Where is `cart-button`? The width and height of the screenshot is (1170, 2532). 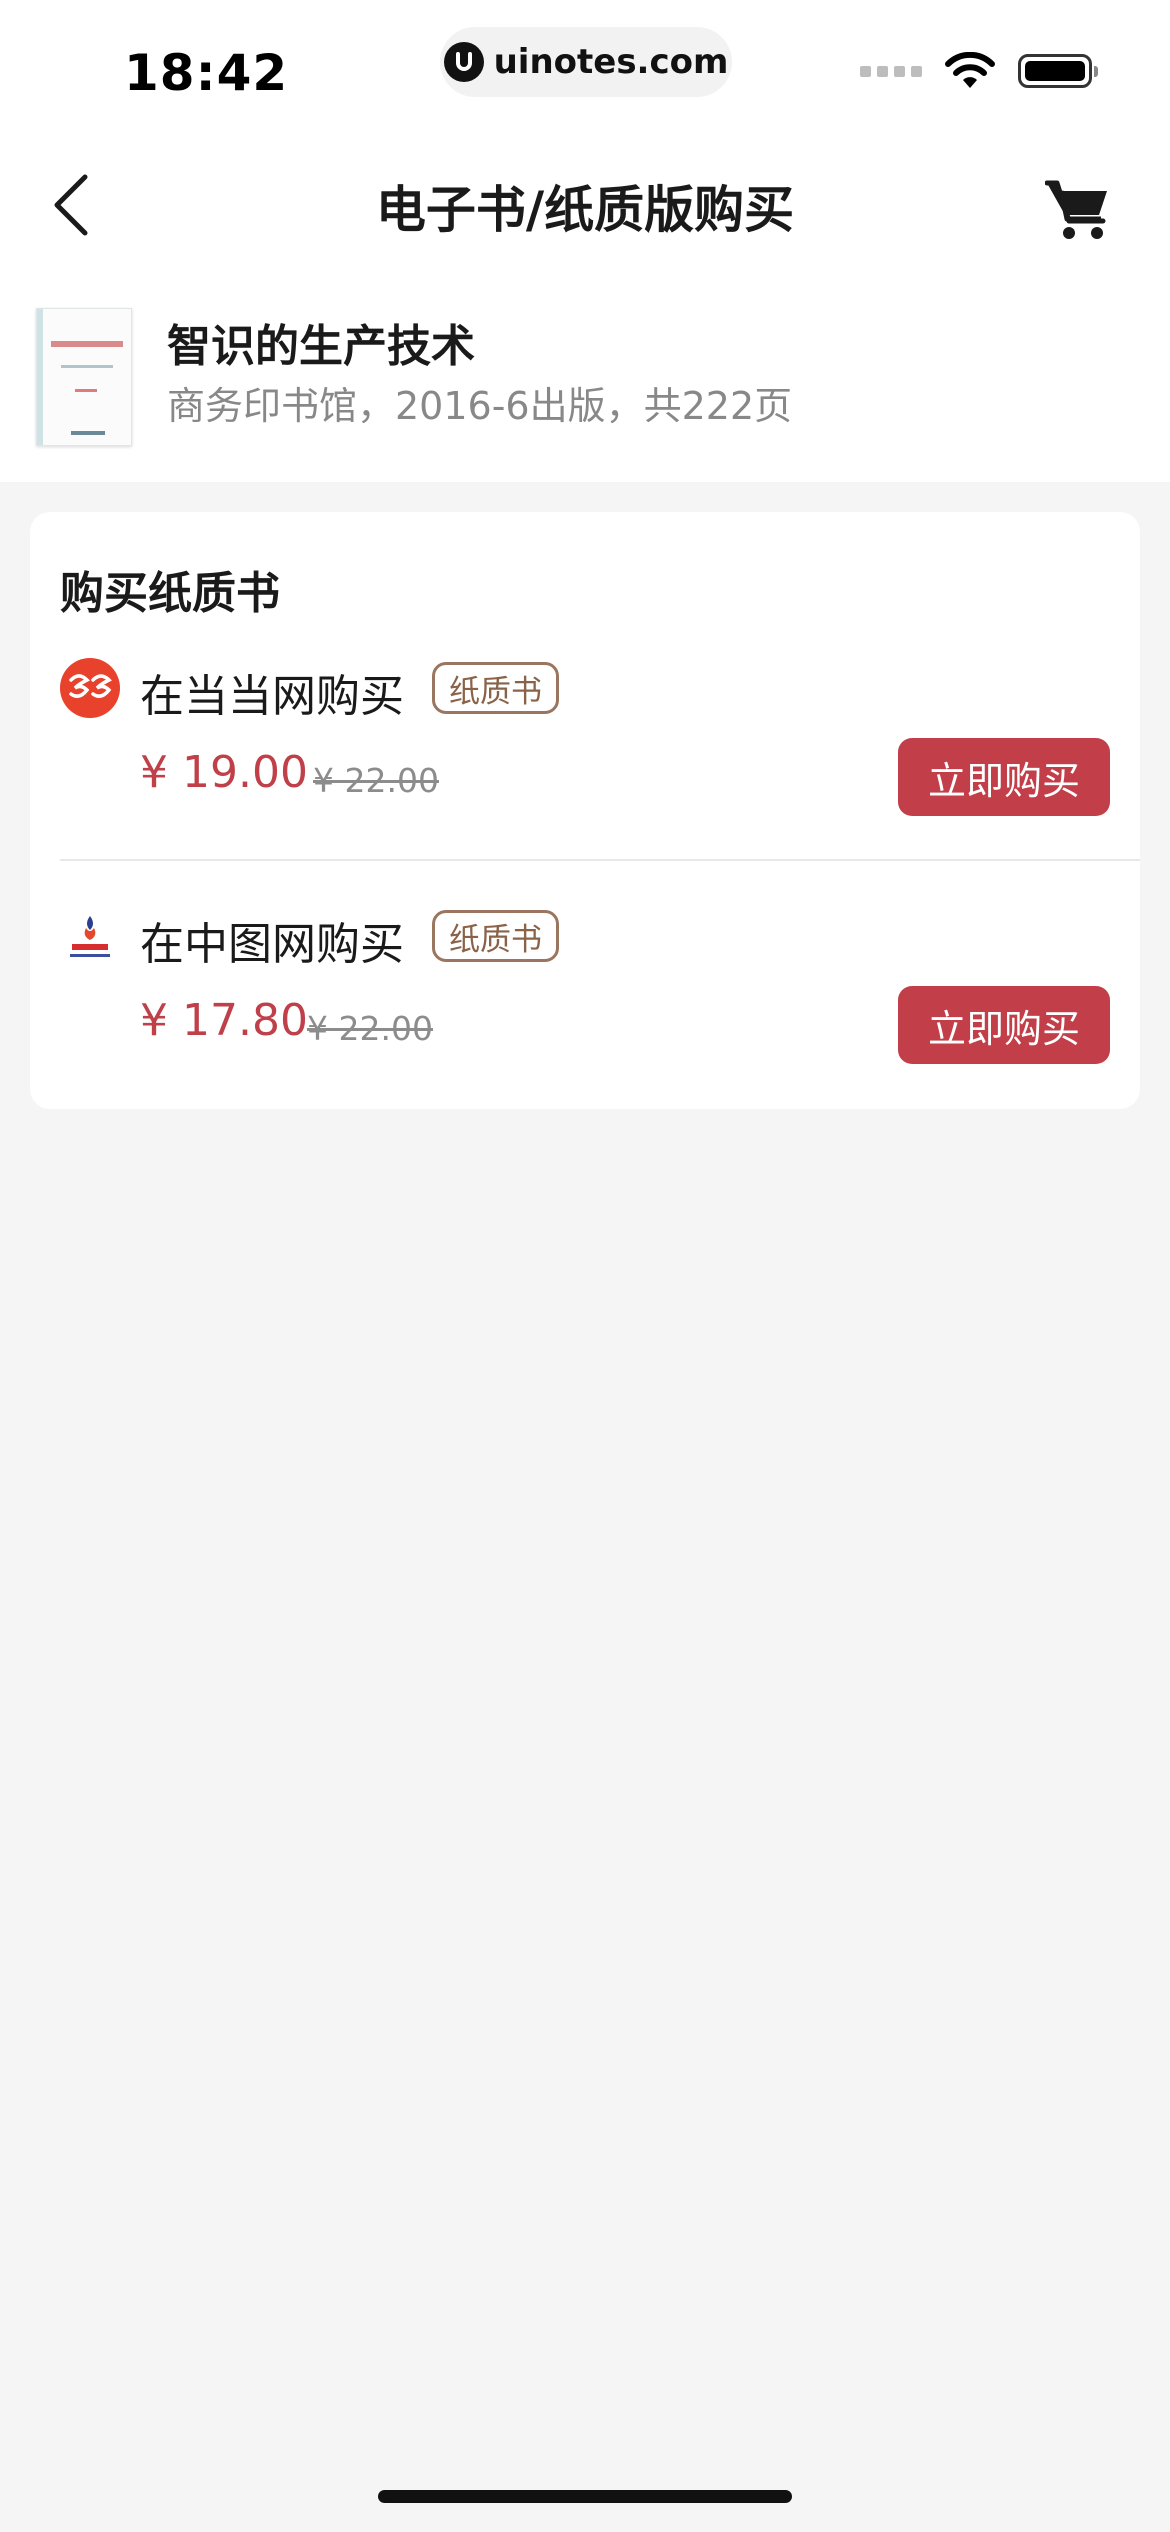 cart-button is located at coordinates (1078, 210).